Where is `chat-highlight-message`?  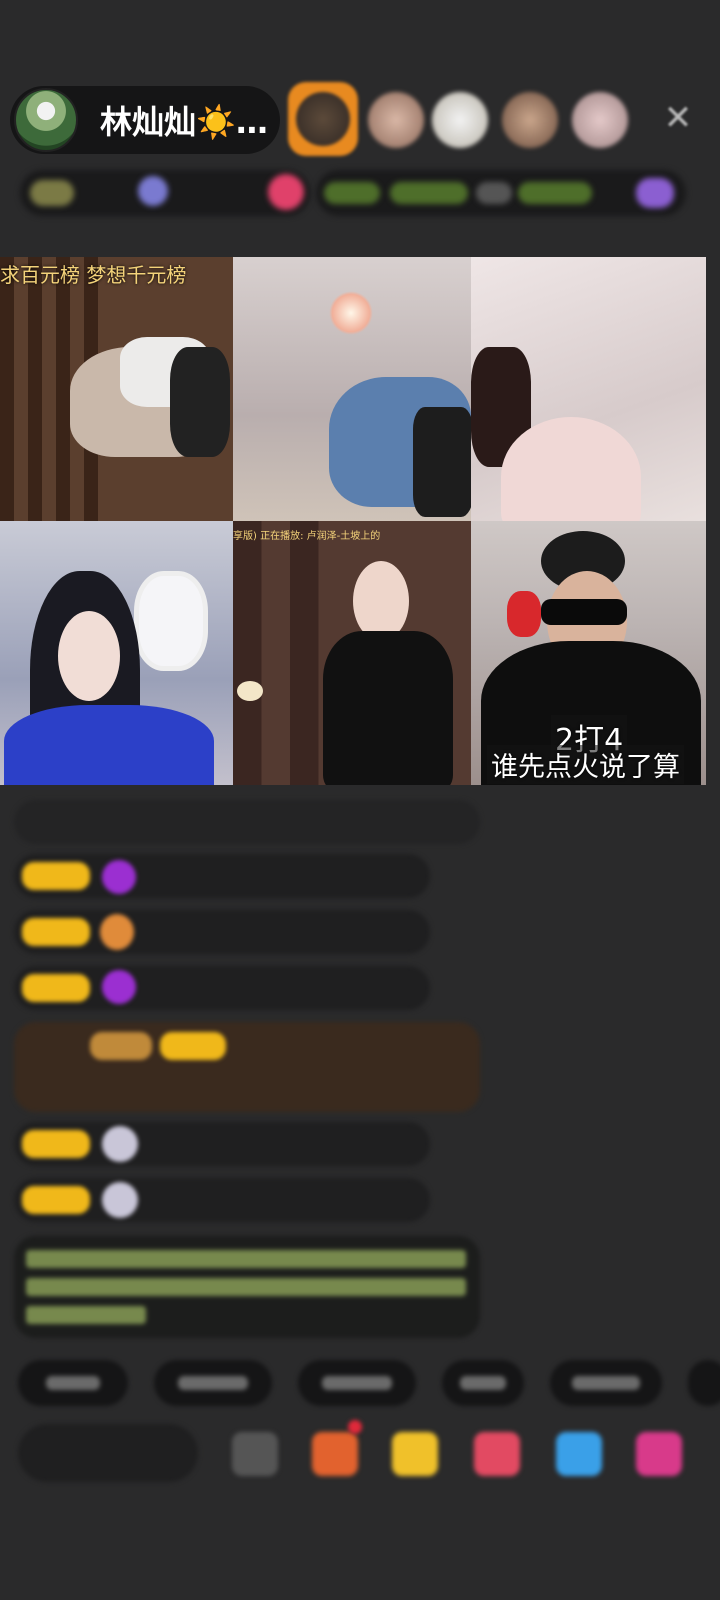
chat-highlight-message is located at coordinates (247, 1067).